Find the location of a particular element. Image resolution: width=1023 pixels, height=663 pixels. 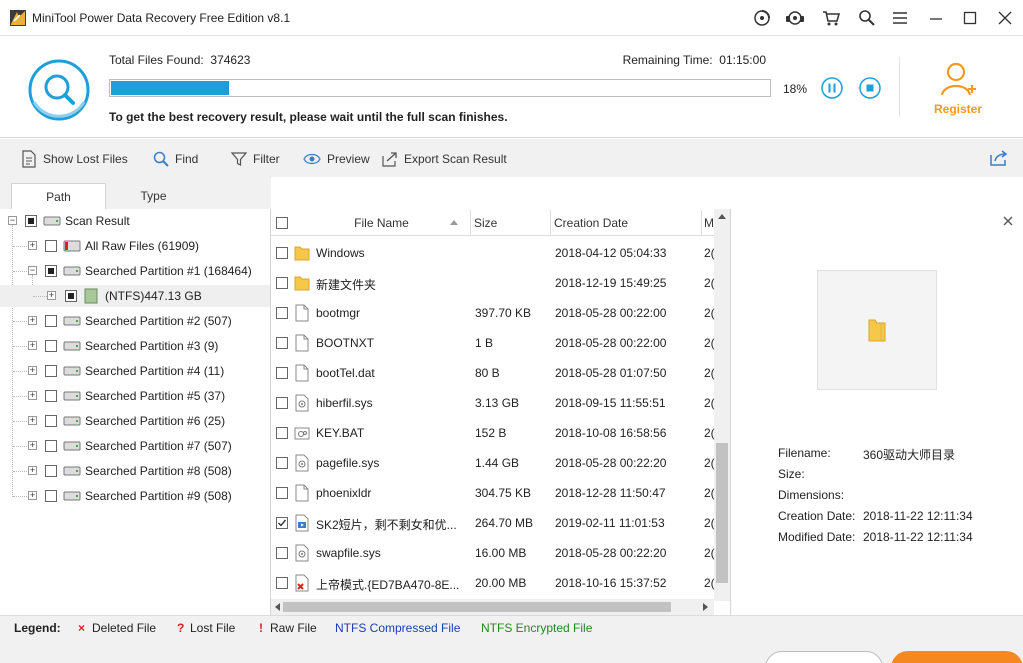

table-row: BOOTNXT 1 B 2018-05-28 00:22:00 2( is located at coordinates (492, 343).